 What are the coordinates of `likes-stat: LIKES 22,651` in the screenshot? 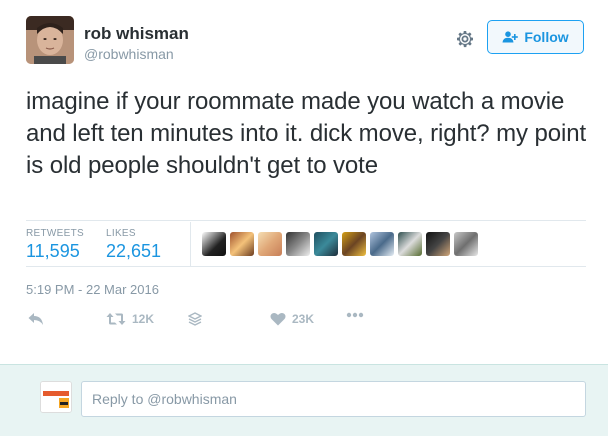 It's located at (133, 245).